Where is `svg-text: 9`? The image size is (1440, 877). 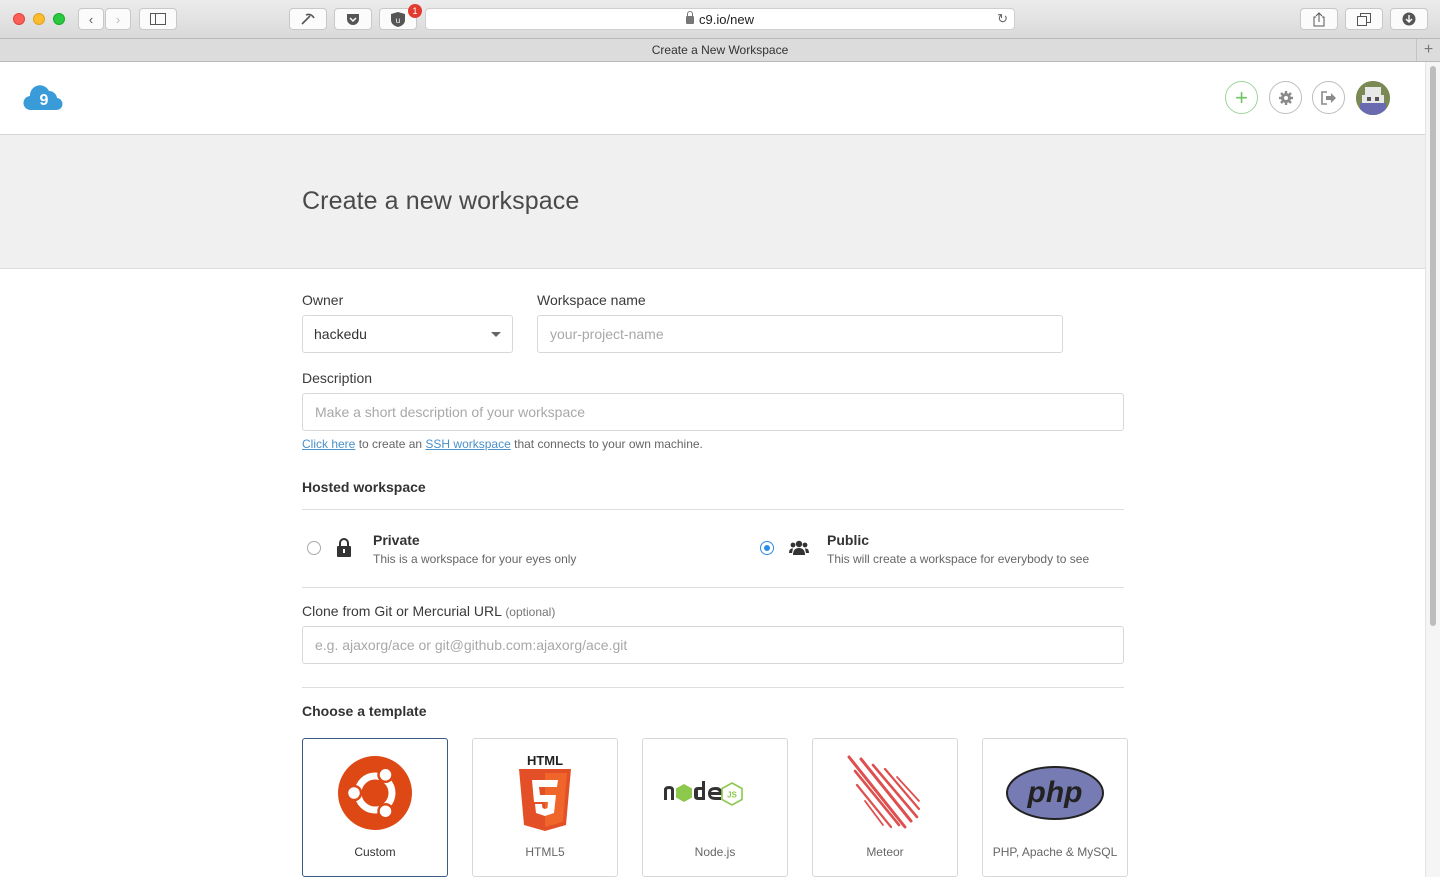
svg-text: 9 is located at coordinates (44, 100).